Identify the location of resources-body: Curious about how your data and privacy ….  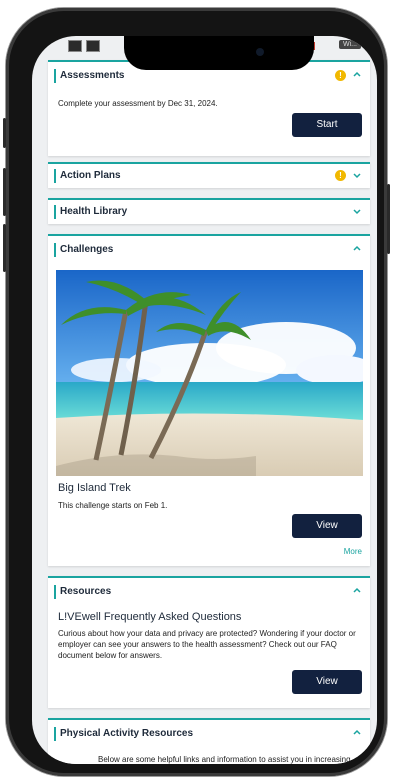
(207, 644).